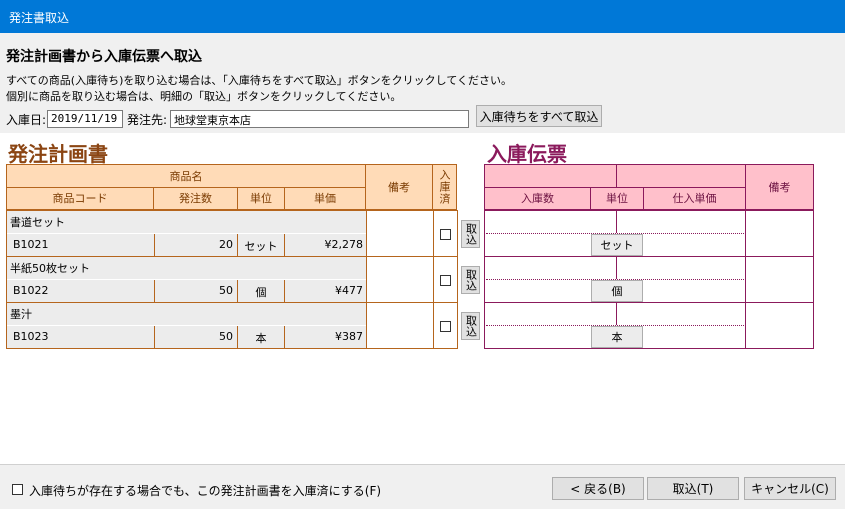 This screenshot has height=509, width=845. I want to click on order-section-title: 発注計画書, so click(58, 154).